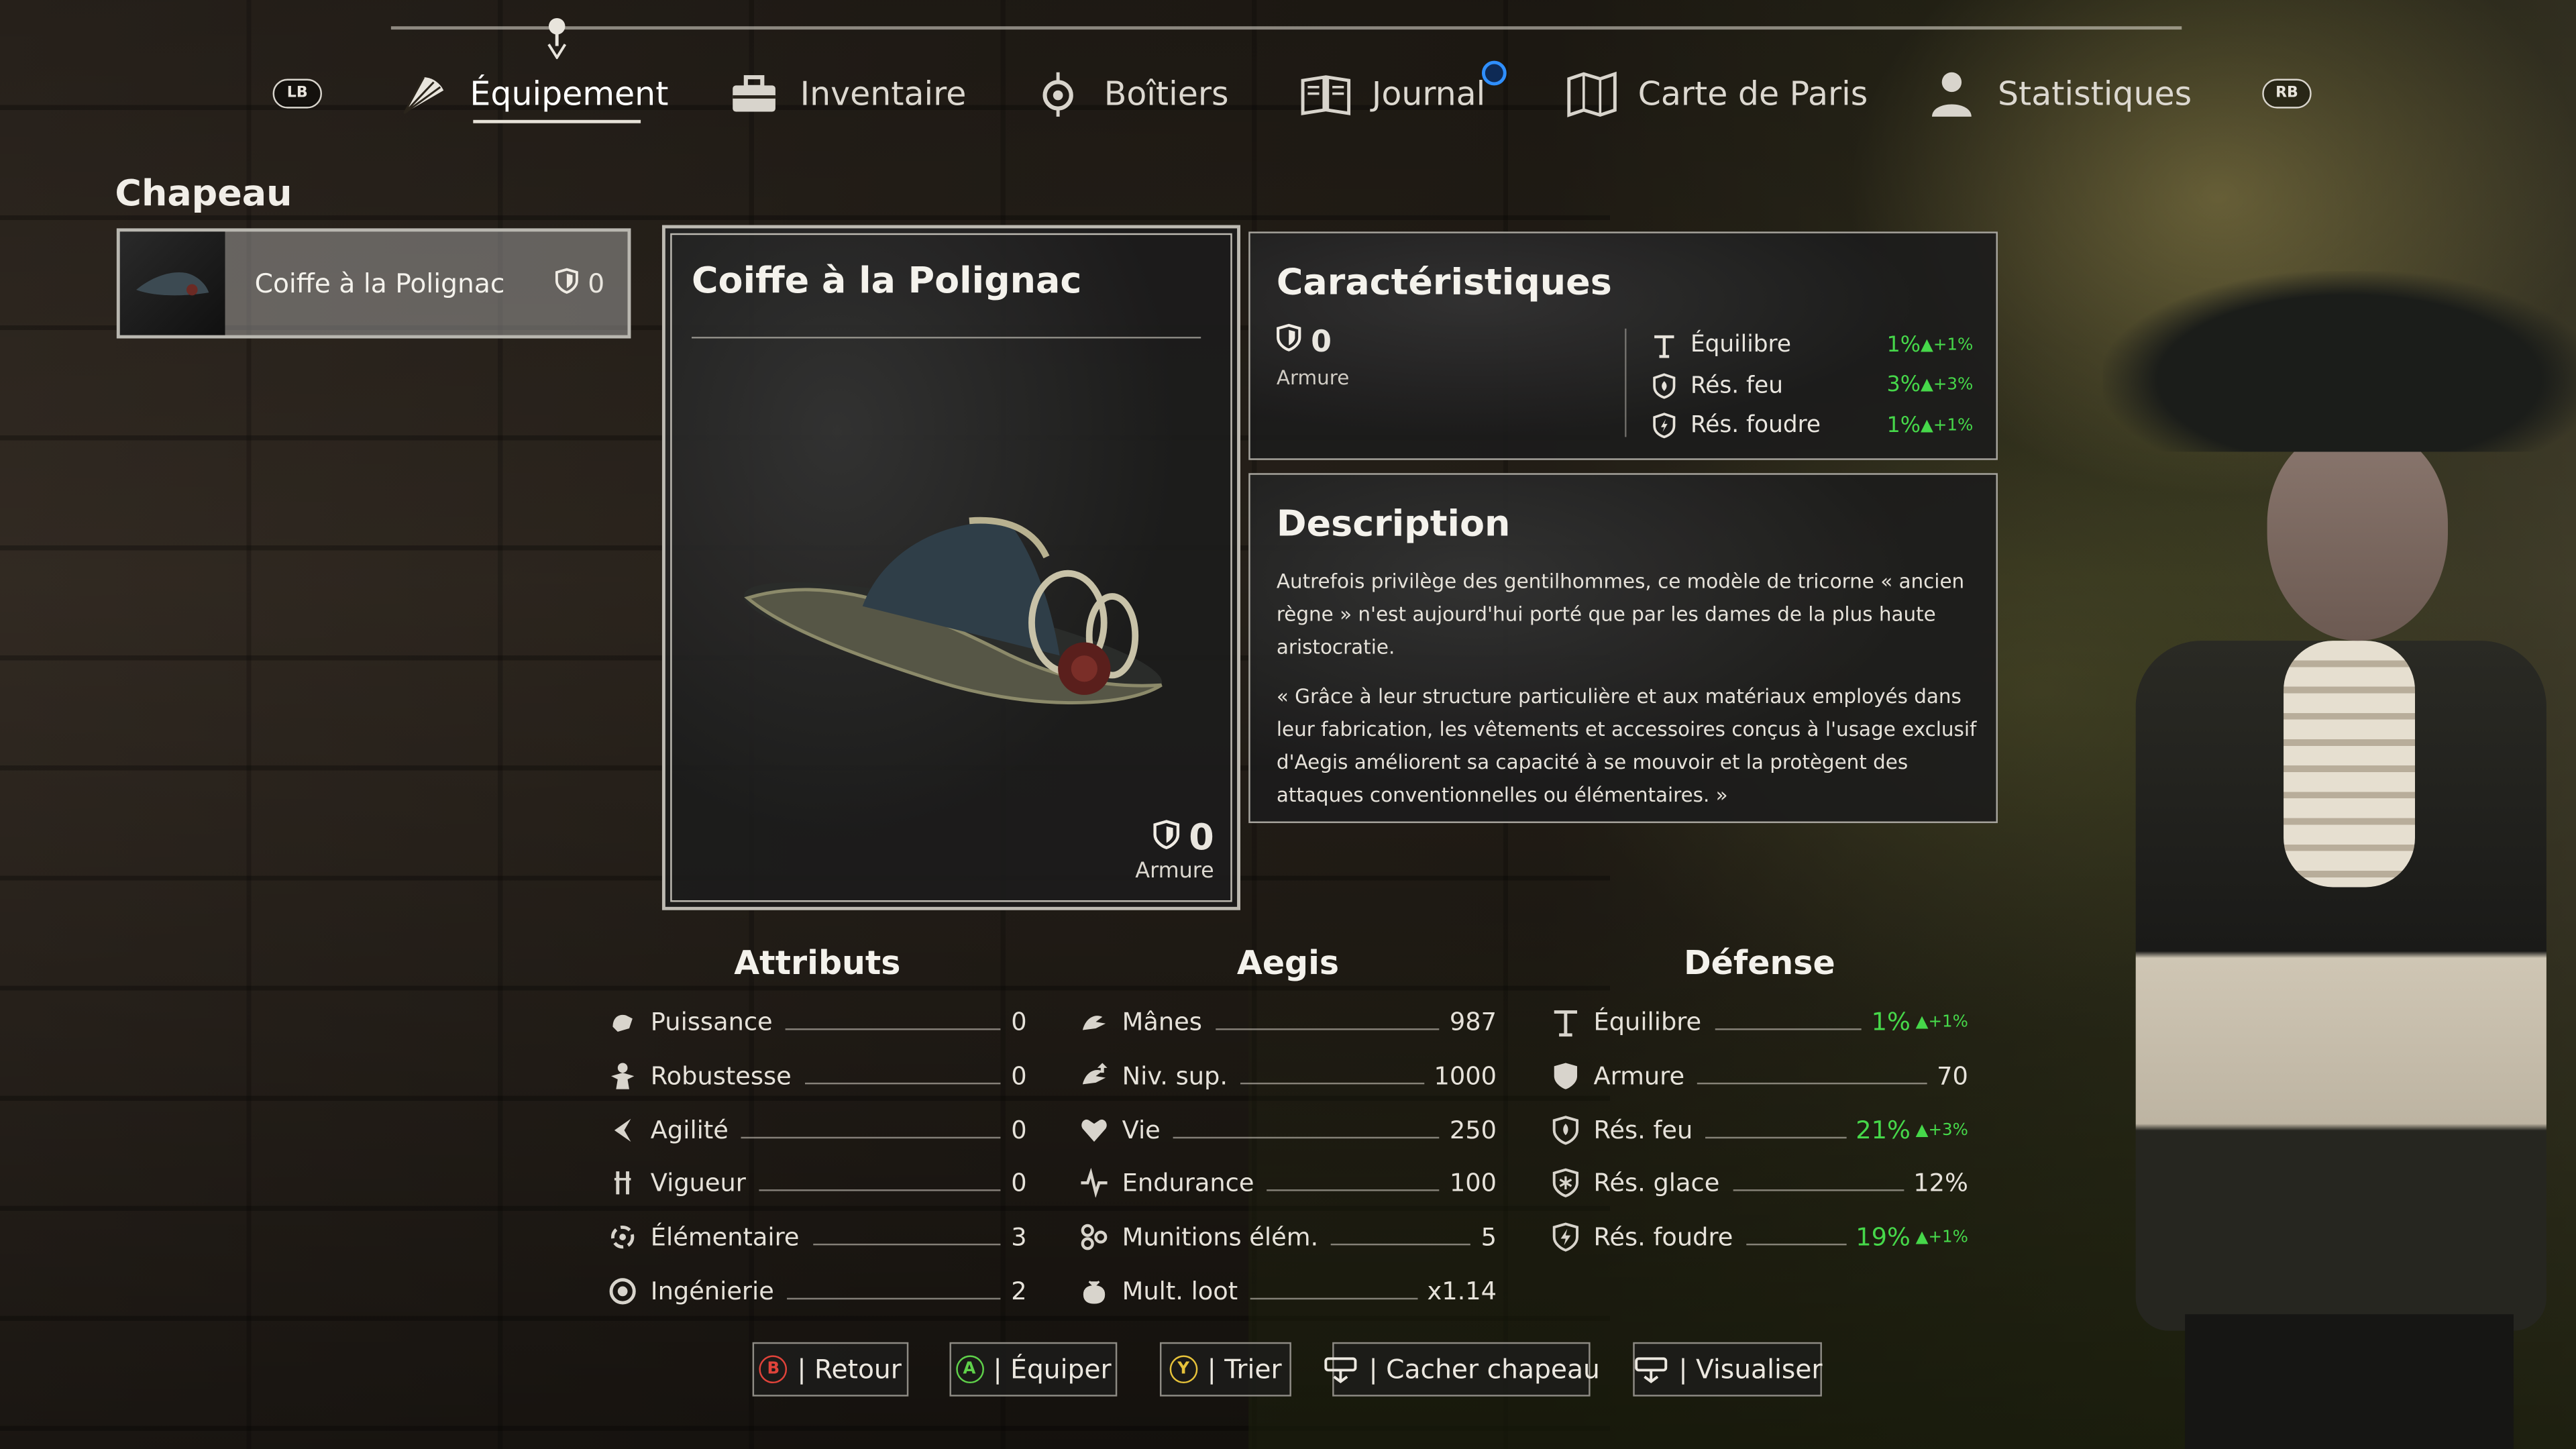  What do you see at coordinates (1393, 525) in the screenshot?
I see `description-title: Description` at bounding box center [1393, 525].